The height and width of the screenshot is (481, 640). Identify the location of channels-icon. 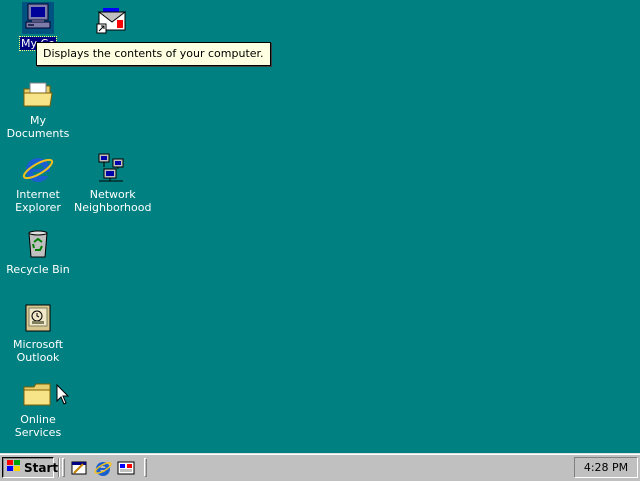
(126, 468).